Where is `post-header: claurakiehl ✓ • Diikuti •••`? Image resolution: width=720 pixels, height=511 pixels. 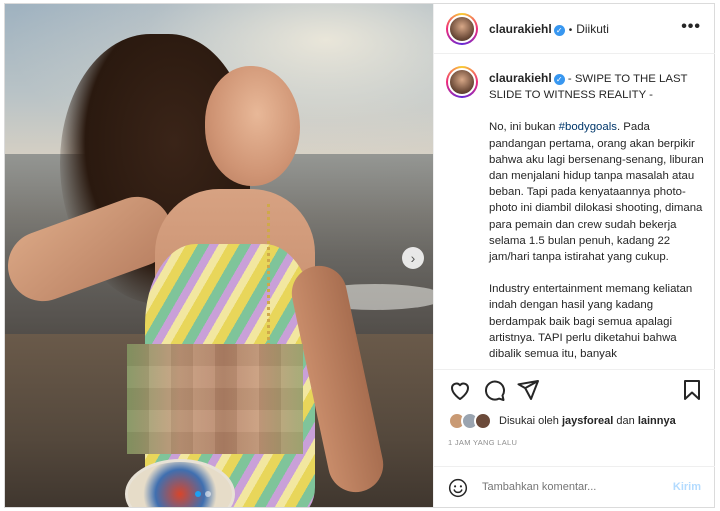
post-header: claurakiehl ✓ • Diikuti ••• is located at coordinates (574, 29).